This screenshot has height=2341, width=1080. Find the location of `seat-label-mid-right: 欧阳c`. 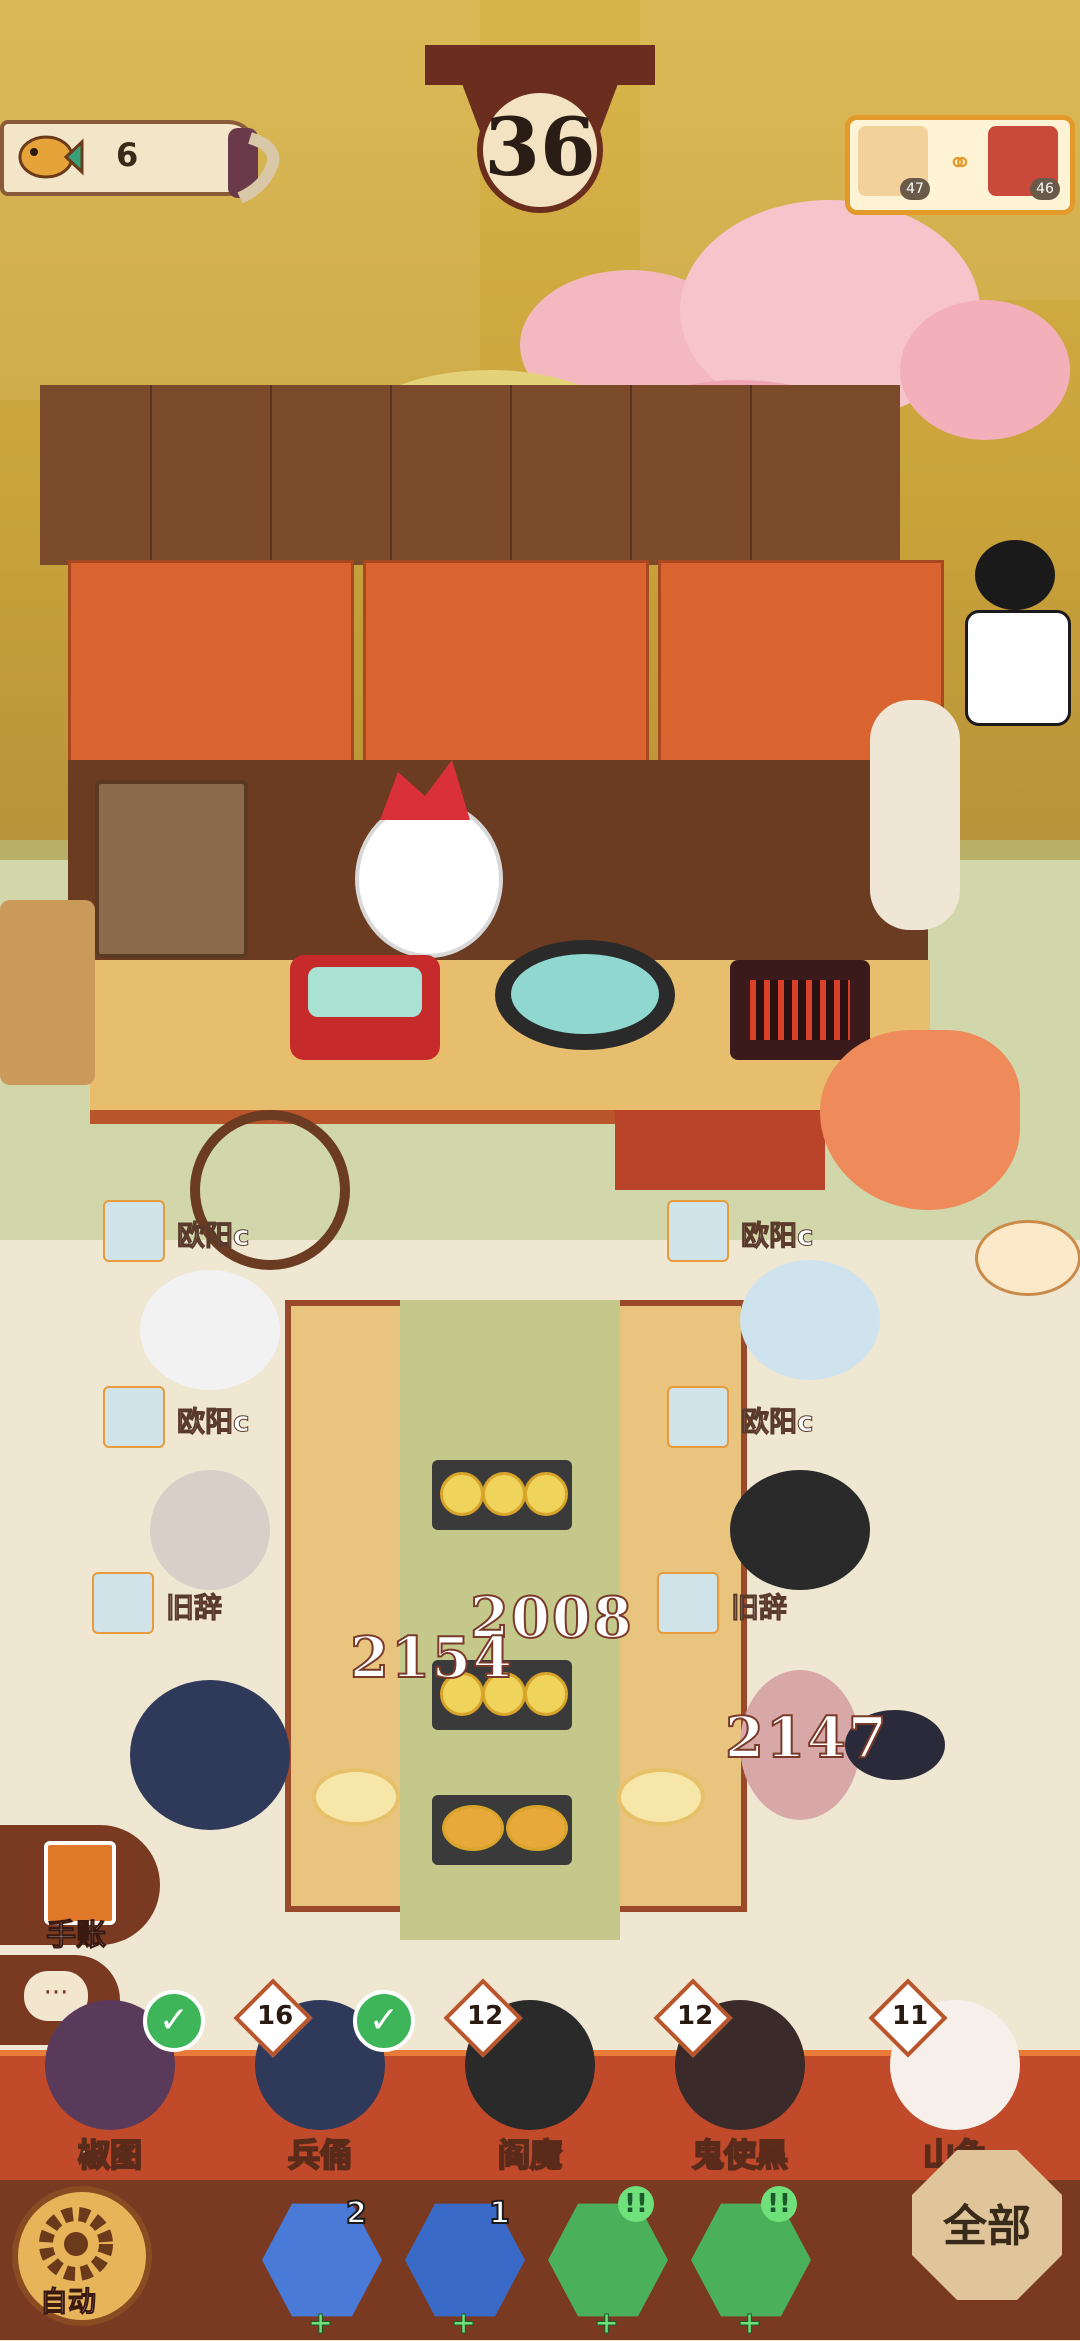

seat-label-mid-right: 欧阳c is located at coordinates (757, 1417).